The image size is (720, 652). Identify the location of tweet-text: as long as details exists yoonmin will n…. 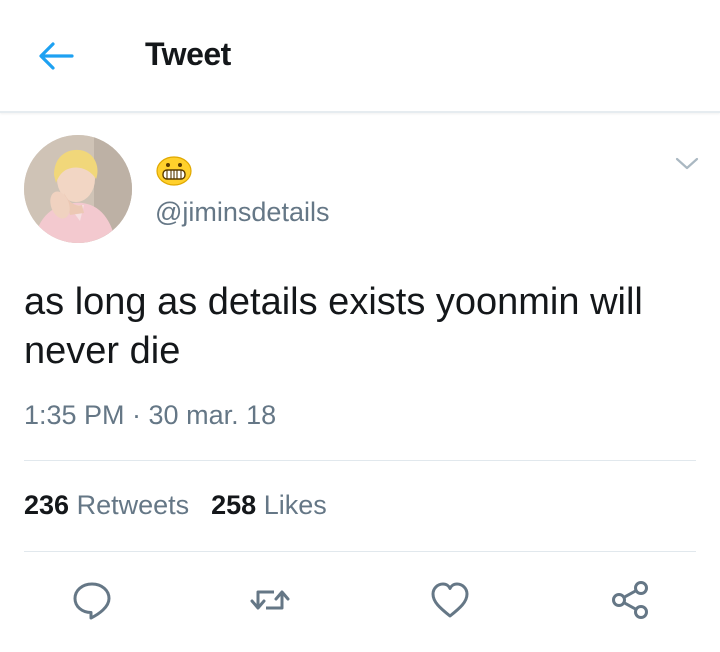
(333, 326).